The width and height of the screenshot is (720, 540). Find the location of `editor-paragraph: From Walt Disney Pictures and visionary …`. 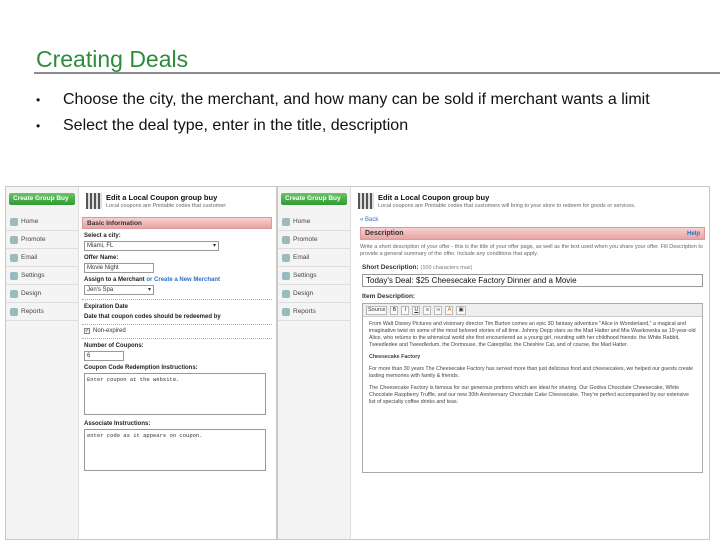

editor-paragraph: From Walt Disney Pictures and visionary … is located at coordinates (532, 334).